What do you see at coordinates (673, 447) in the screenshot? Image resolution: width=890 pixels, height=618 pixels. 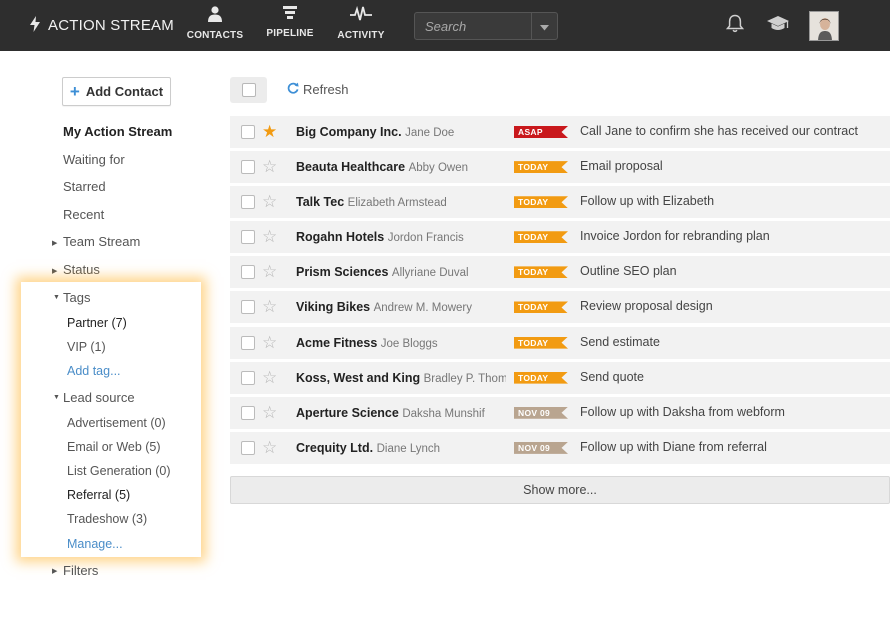 I see `task-description: Follow up with Diane from referral` at bounding box center [673, 447].